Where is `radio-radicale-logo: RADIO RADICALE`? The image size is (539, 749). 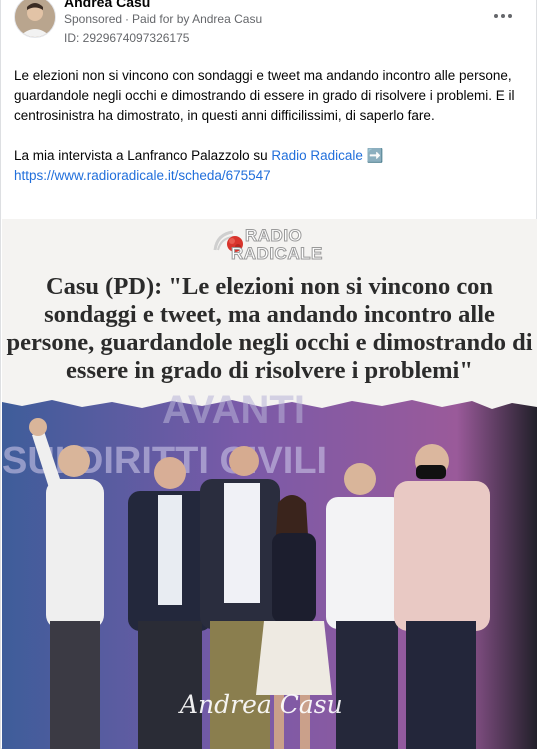
radio-radicale-logo: RADIO RADICALE is located at coordinates (268, 245).